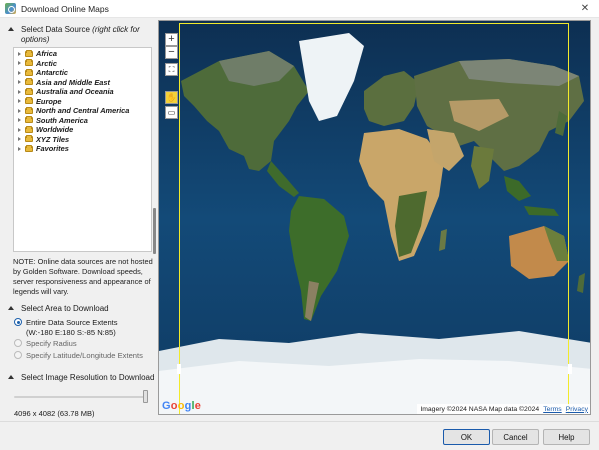 Image resolution: width=599 pixels, height=450 pixels. What do you see at coordinates (145, 396) in the screenshot?
I see `resolution-slider-handle` at bounding box center [145, 396].